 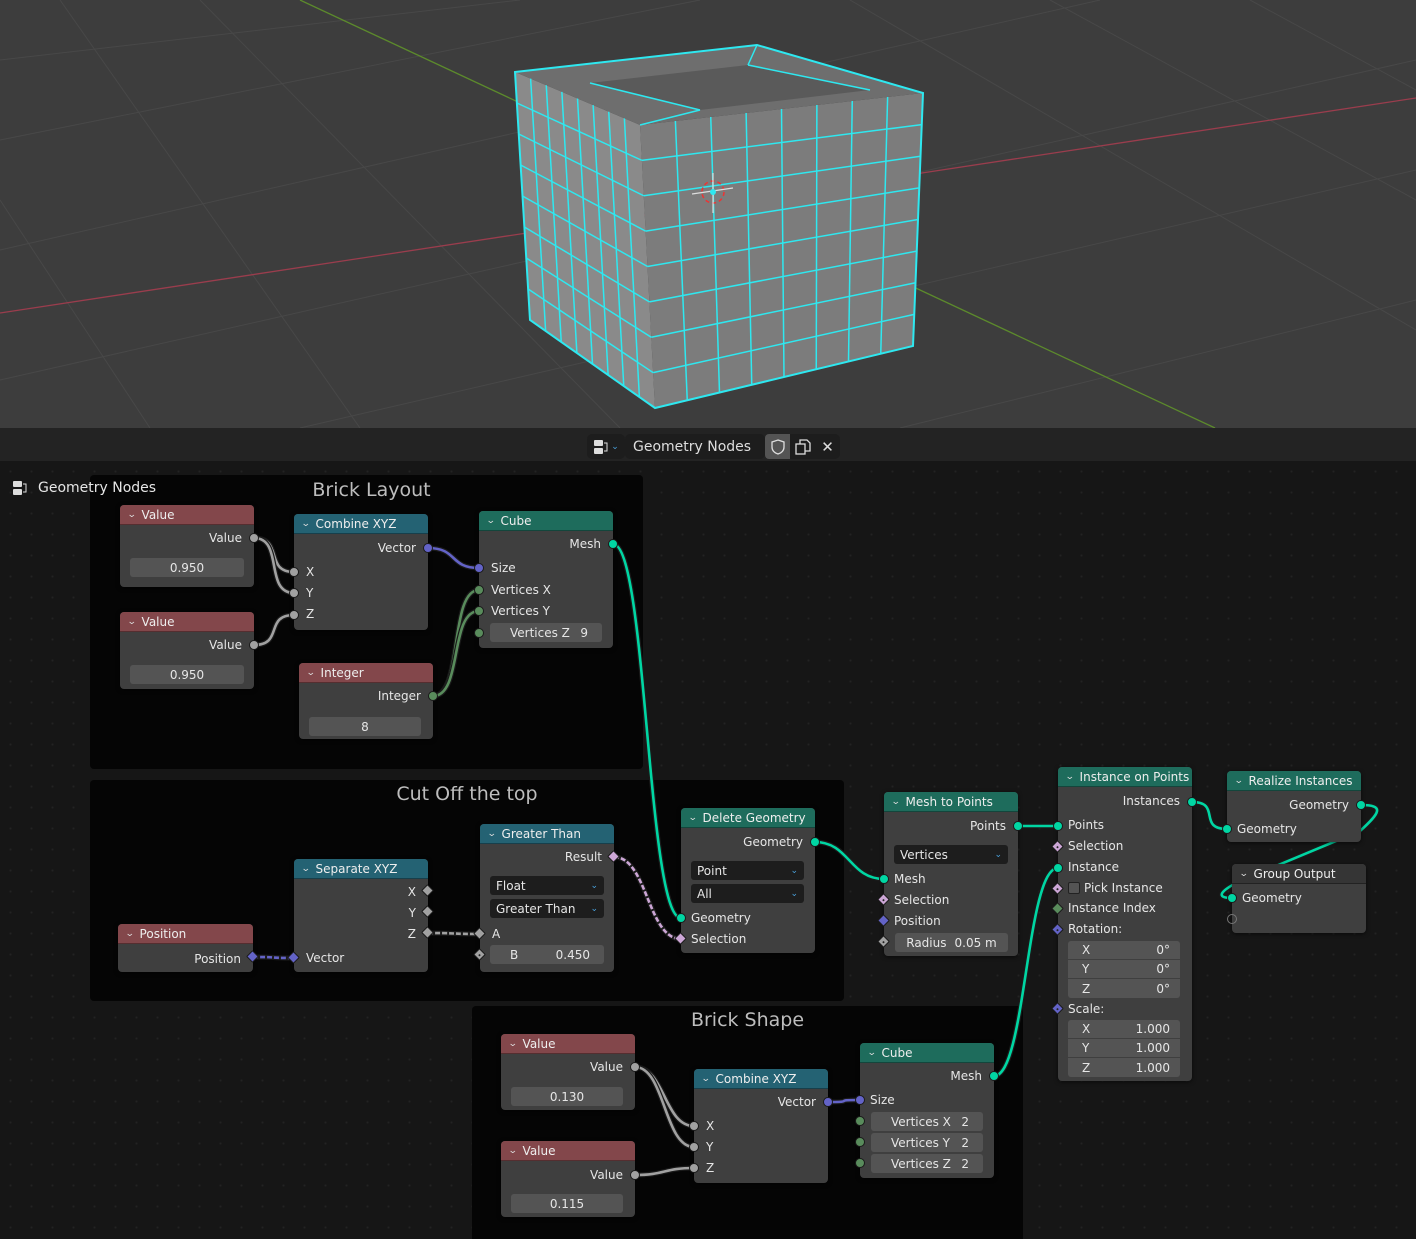 What do you see at coordinates (568, 1179) in the screenshot?
I see `node-value-4: ⌄ Value Value 0.115` at bounding box center [568, 1179].